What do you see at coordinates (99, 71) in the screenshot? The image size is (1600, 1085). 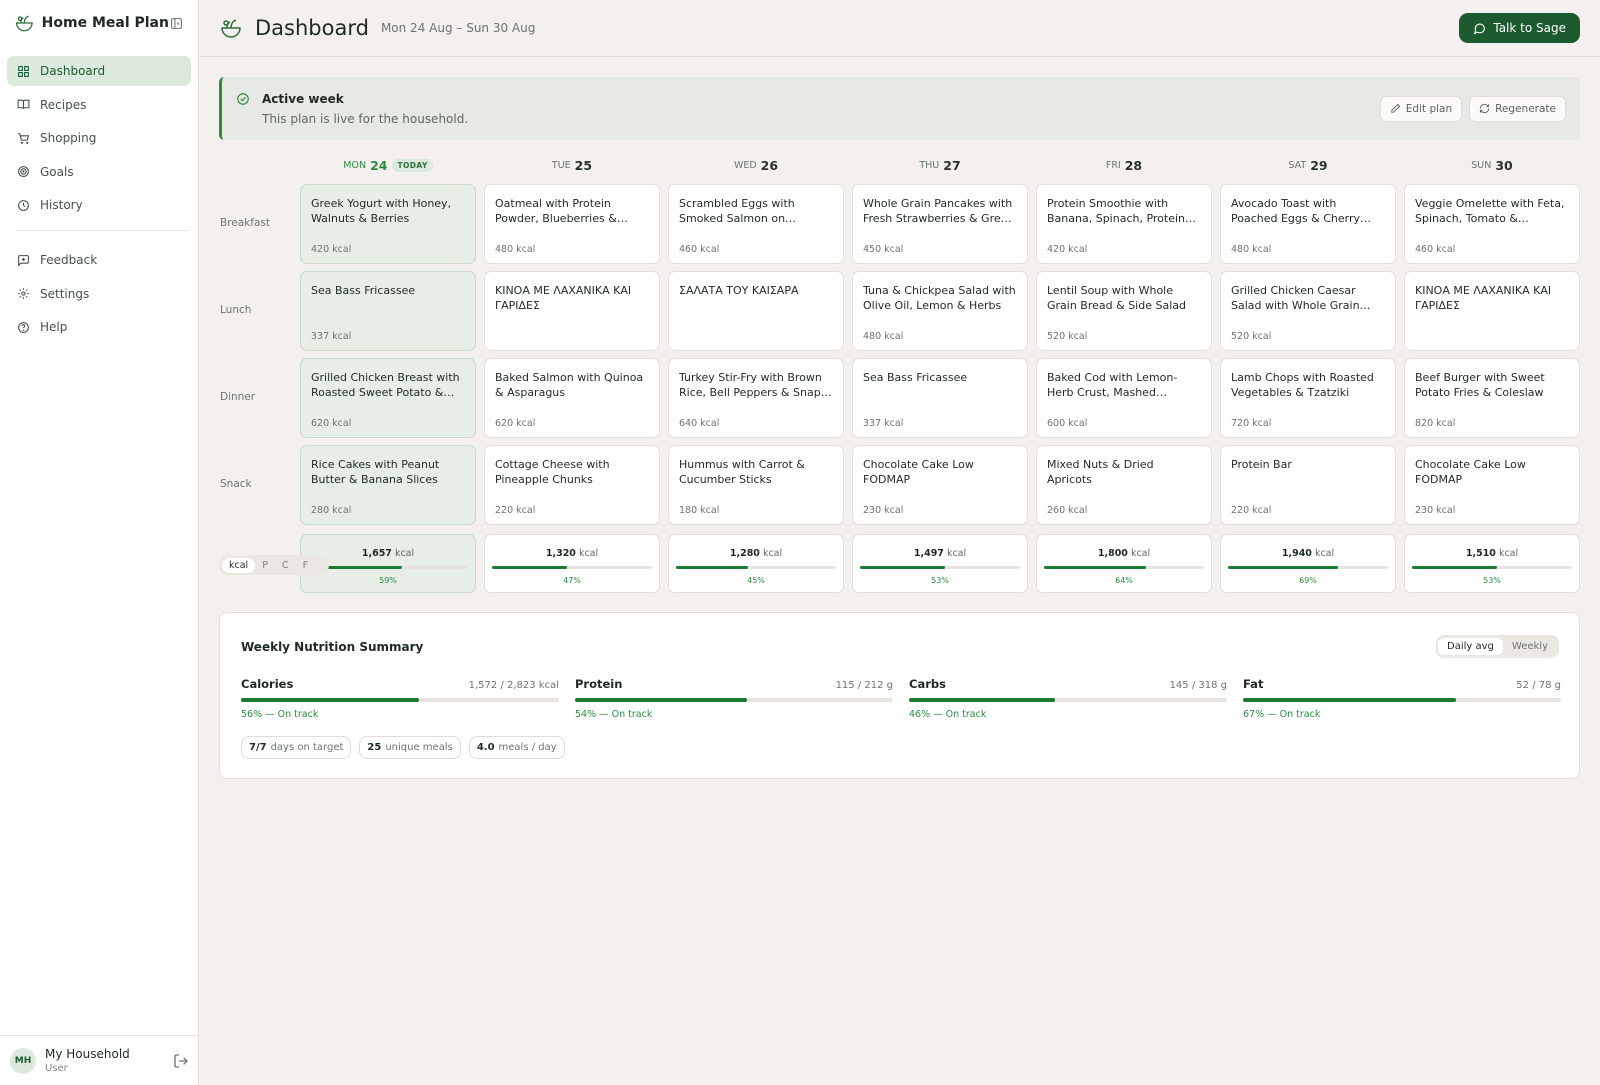 I see `sidebar-item-dashboard: Dashboard` at bounding box center [99, 71].